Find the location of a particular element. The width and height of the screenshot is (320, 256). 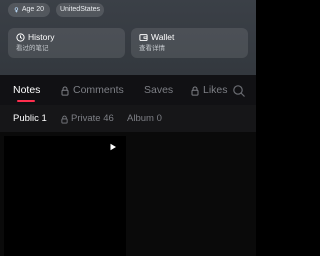

location-text: UnitedStates is located at coordinates (80, 9).